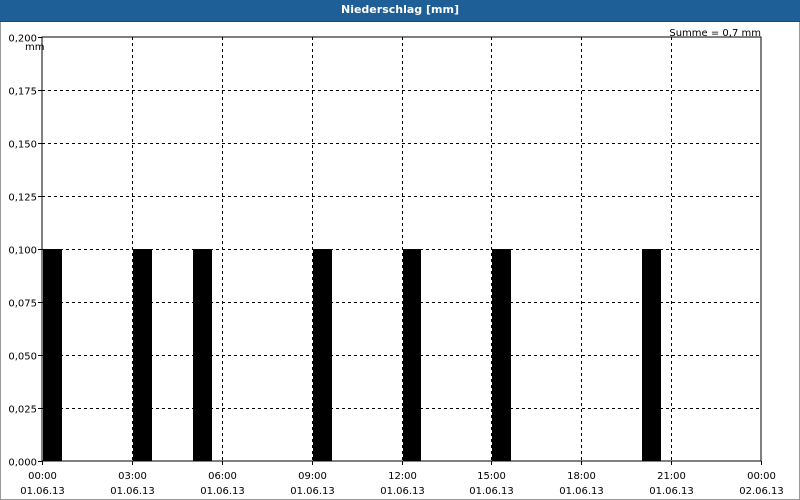 The width and height of the screenshot is (800, 500). What do you see at coordinates (312, 476) in the screenshot?
I see `x-tick-time-label: 09:00` at bounding box center [312, 476].